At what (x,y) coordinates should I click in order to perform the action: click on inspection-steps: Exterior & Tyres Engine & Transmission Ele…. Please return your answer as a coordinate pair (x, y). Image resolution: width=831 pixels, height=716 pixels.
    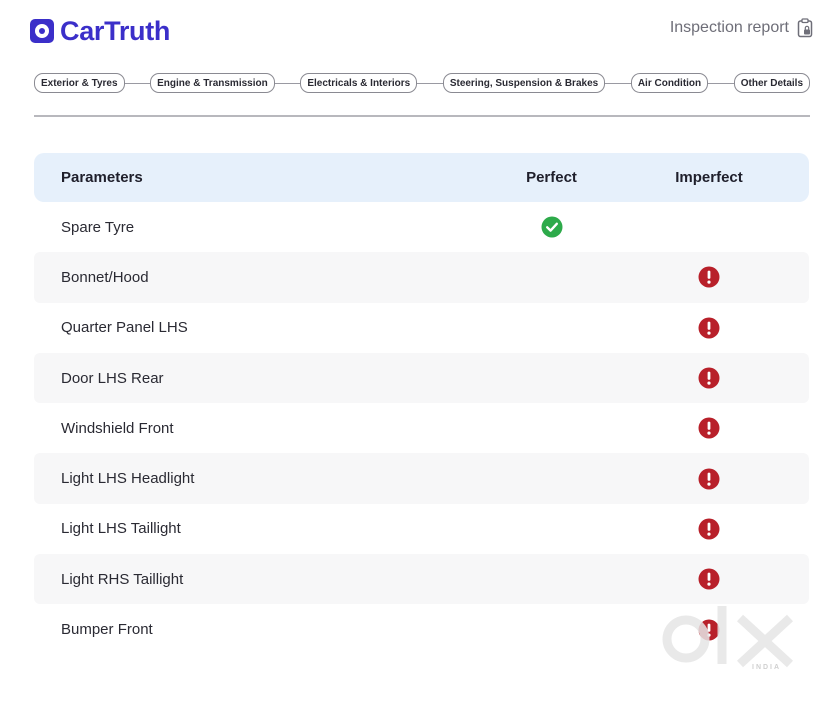
    Looking at the image, I should click on (422, 83).